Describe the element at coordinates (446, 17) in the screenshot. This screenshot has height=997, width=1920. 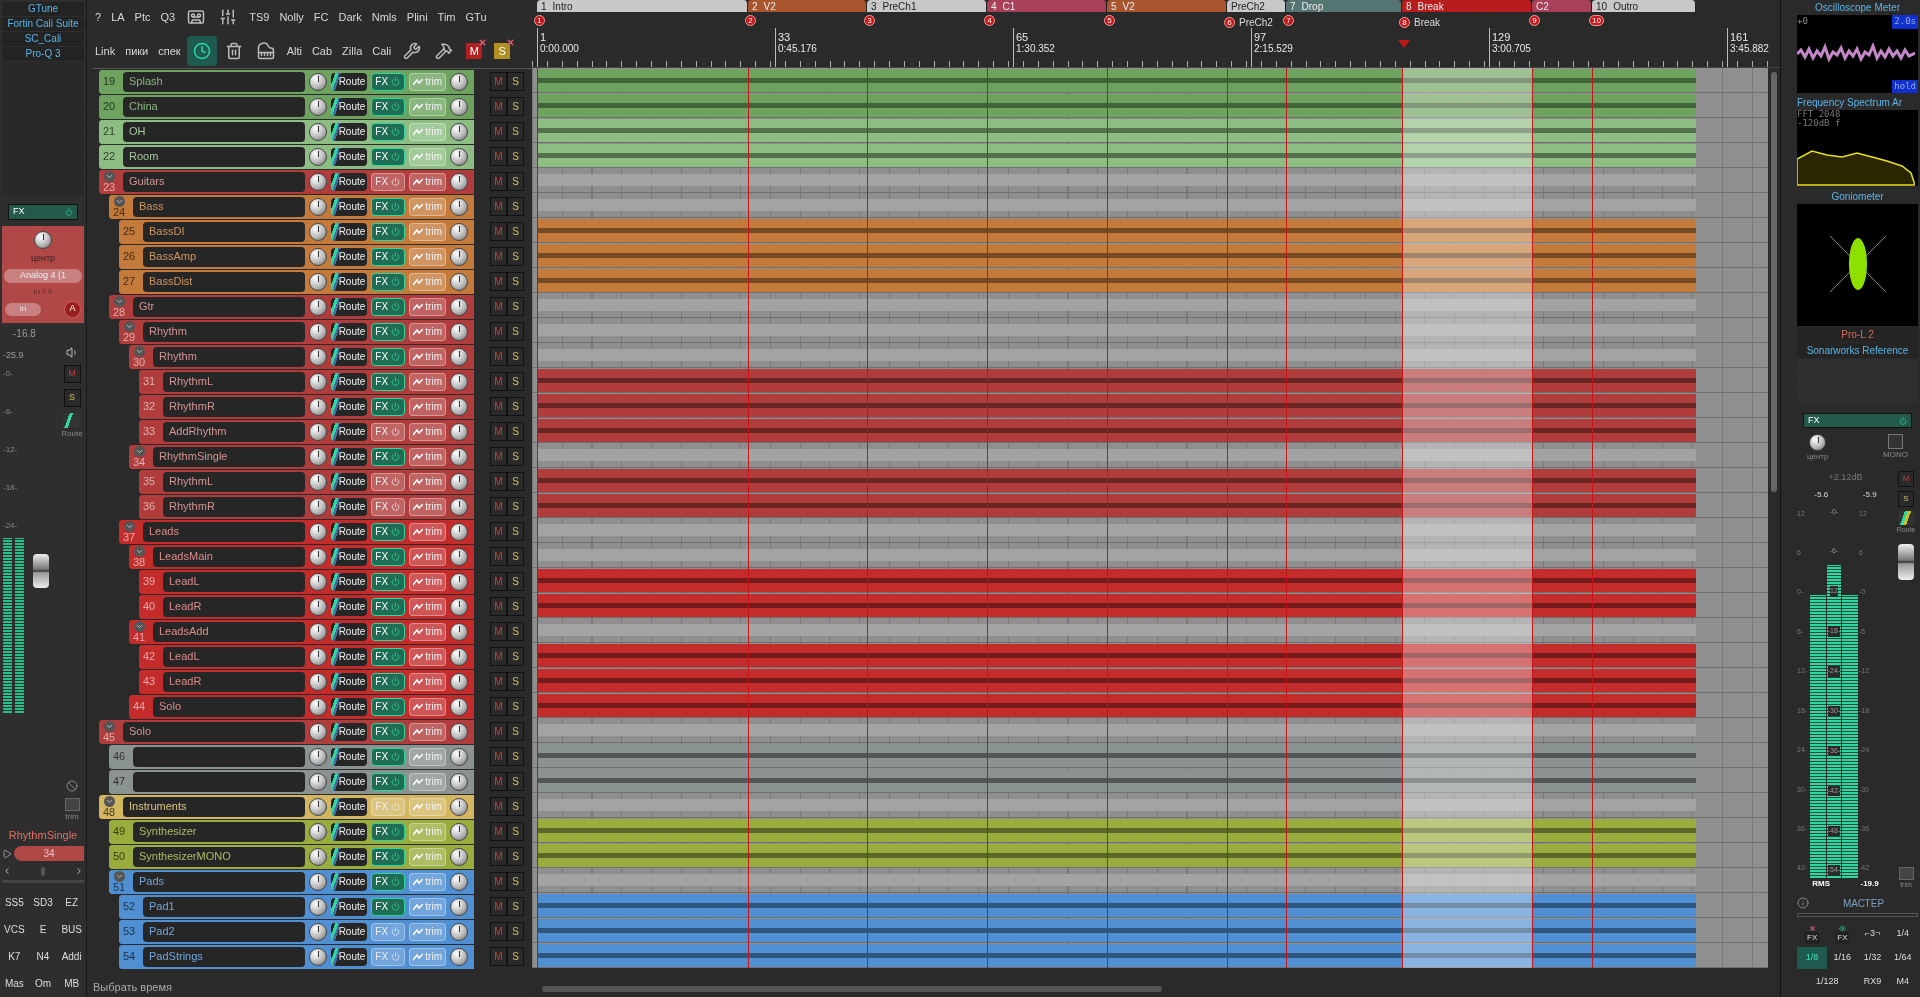
I see `toolbar-button: Tim` at that location.